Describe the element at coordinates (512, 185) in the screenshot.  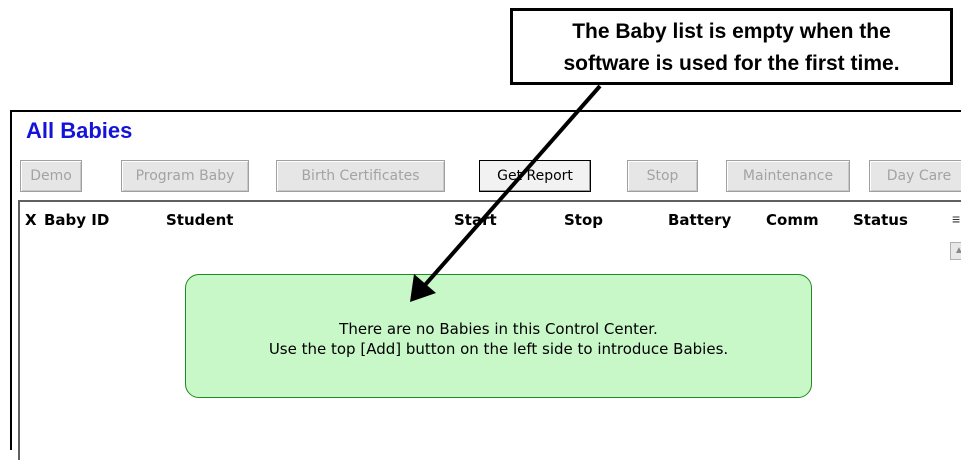
I see `callout-arrow-line` at that location.